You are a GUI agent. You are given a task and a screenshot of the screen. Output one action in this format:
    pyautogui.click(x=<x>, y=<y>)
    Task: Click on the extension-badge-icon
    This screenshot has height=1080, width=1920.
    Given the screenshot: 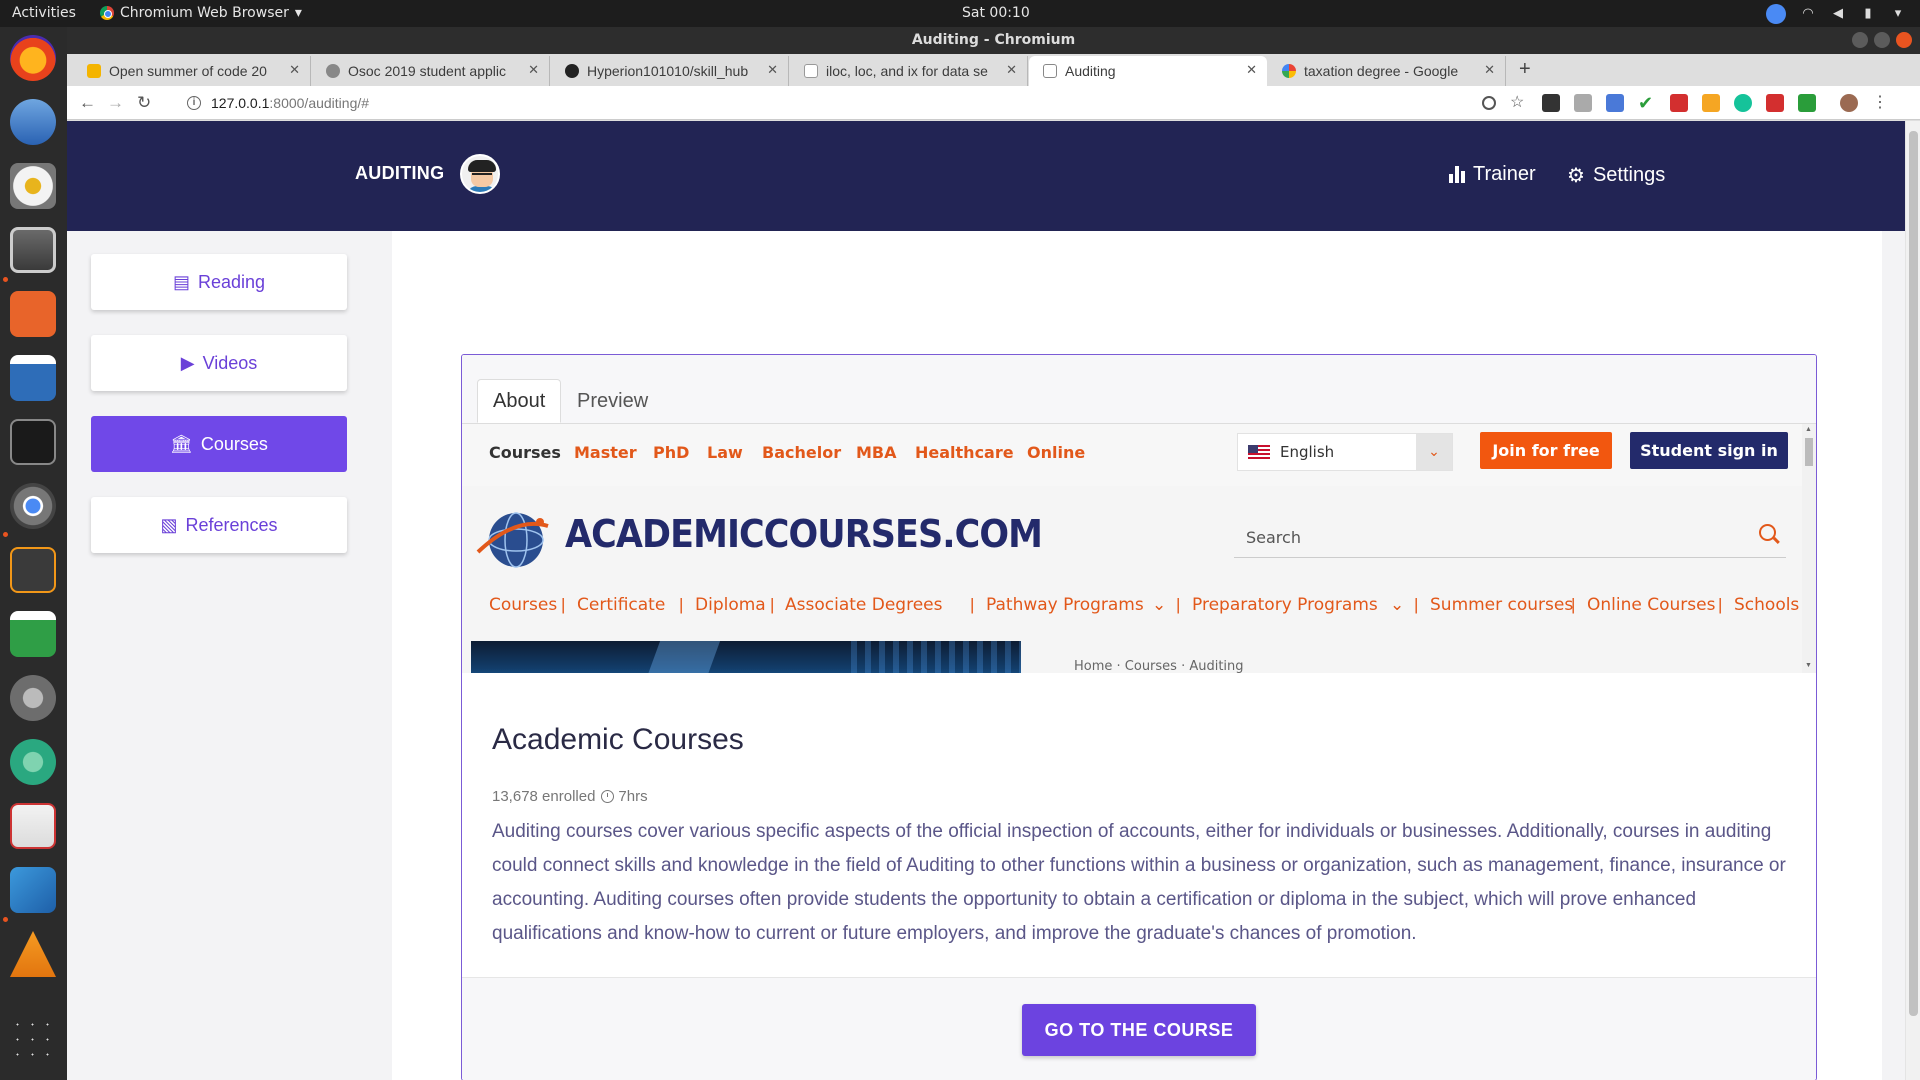 What is the action you would take?
    pyautogui.click(x=1679, y=103)
    